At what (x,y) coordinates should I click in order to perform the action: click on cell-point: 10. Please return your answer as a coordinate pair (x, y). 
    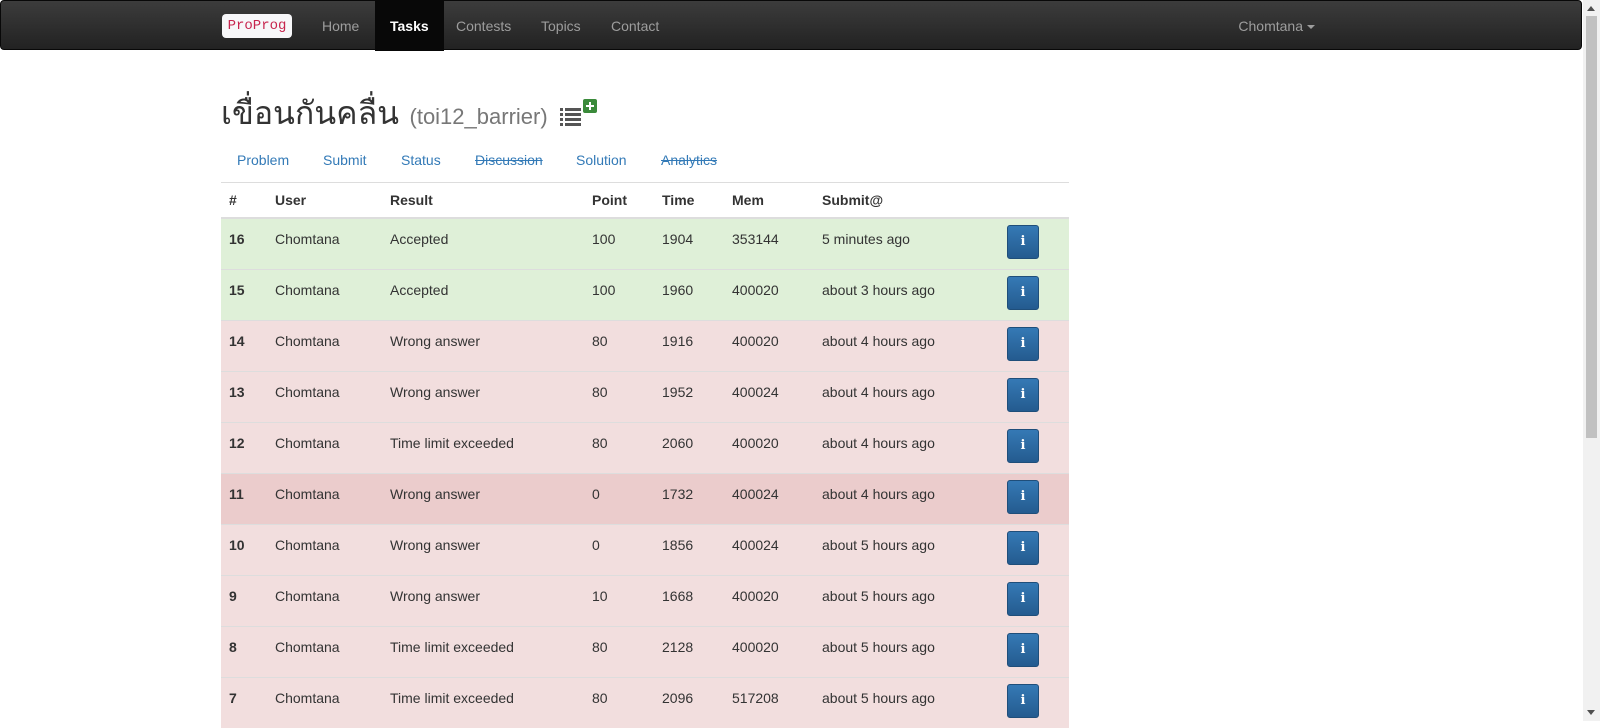
    Looking at the image, I should click on (619, 600).